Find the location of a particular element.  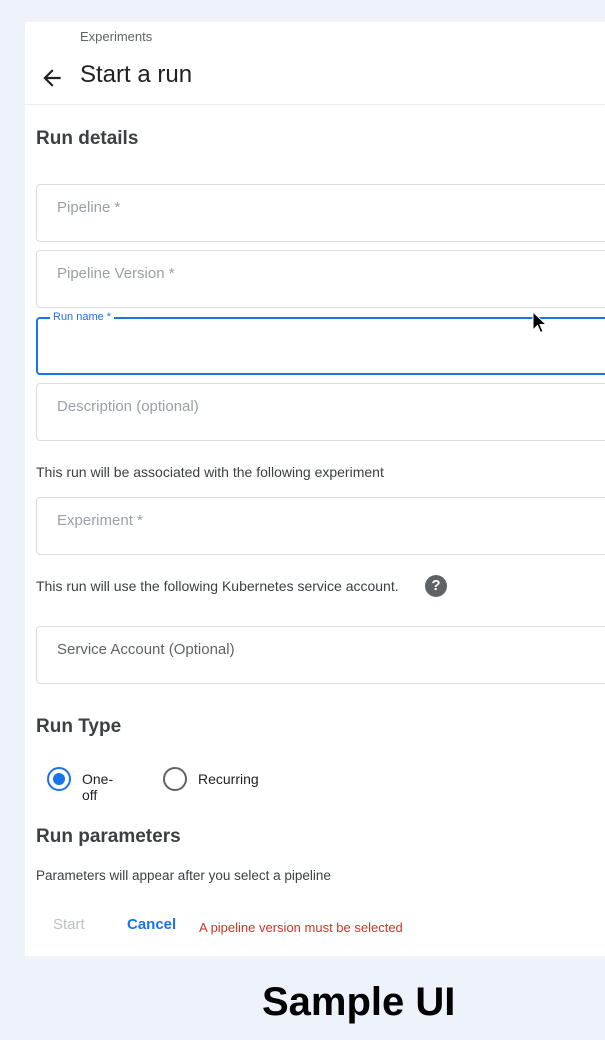

section-title-run-parameters: Run parameters is located at coordinates (108, 836).